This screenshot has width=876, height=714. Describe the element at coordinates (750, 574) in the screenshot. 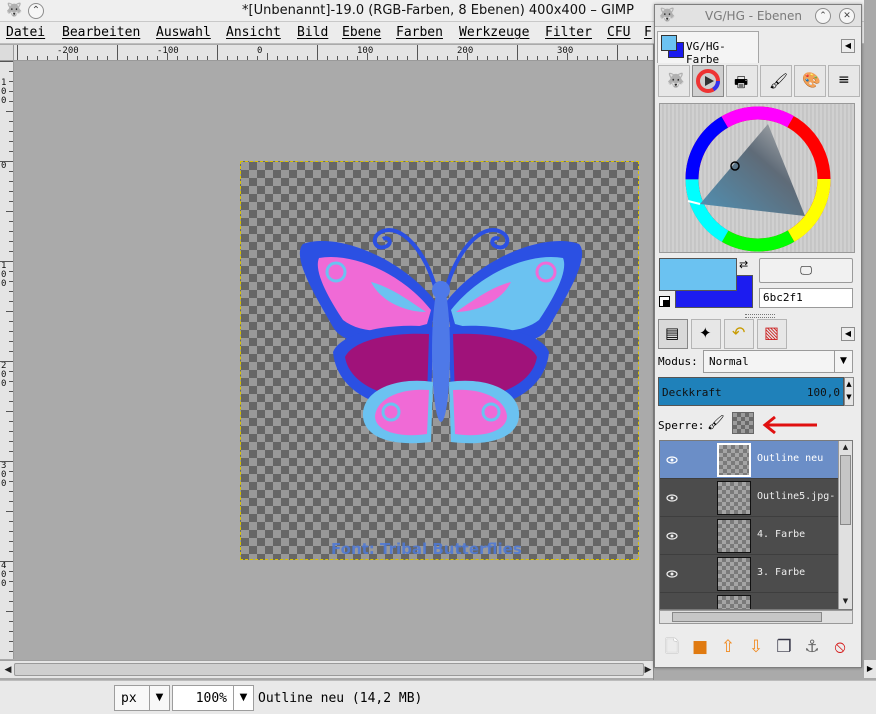

I see `layer-row: 3. Farbe` at that location.